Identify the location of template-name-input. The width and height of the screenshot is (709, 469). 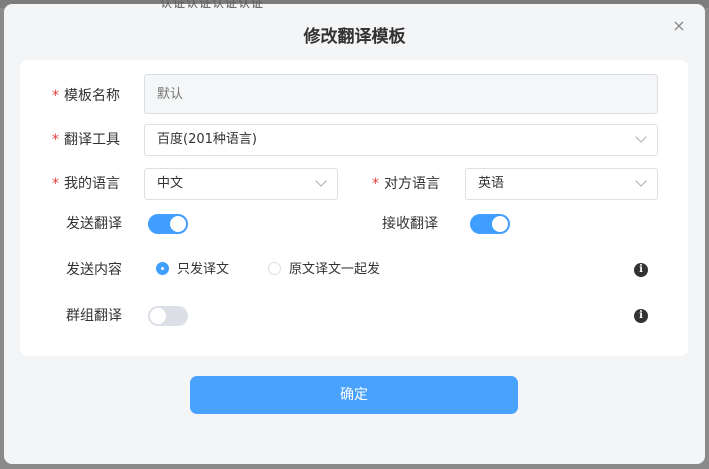
(401, 94).